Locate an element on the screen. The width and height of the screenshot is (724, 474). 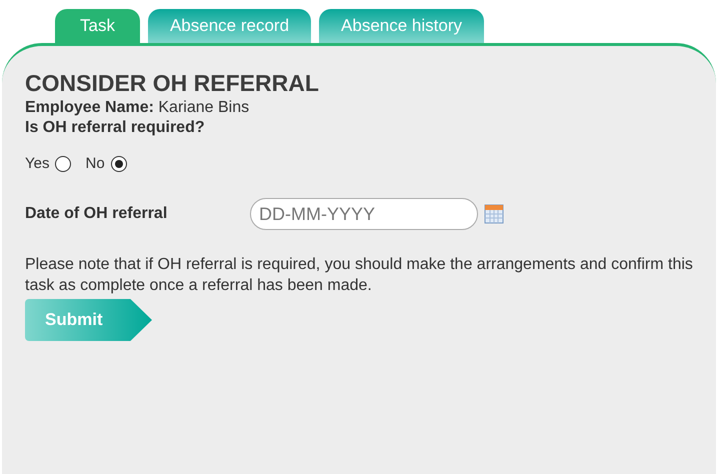
date-label: Date of OH referral is located at coordinates (96, 214).